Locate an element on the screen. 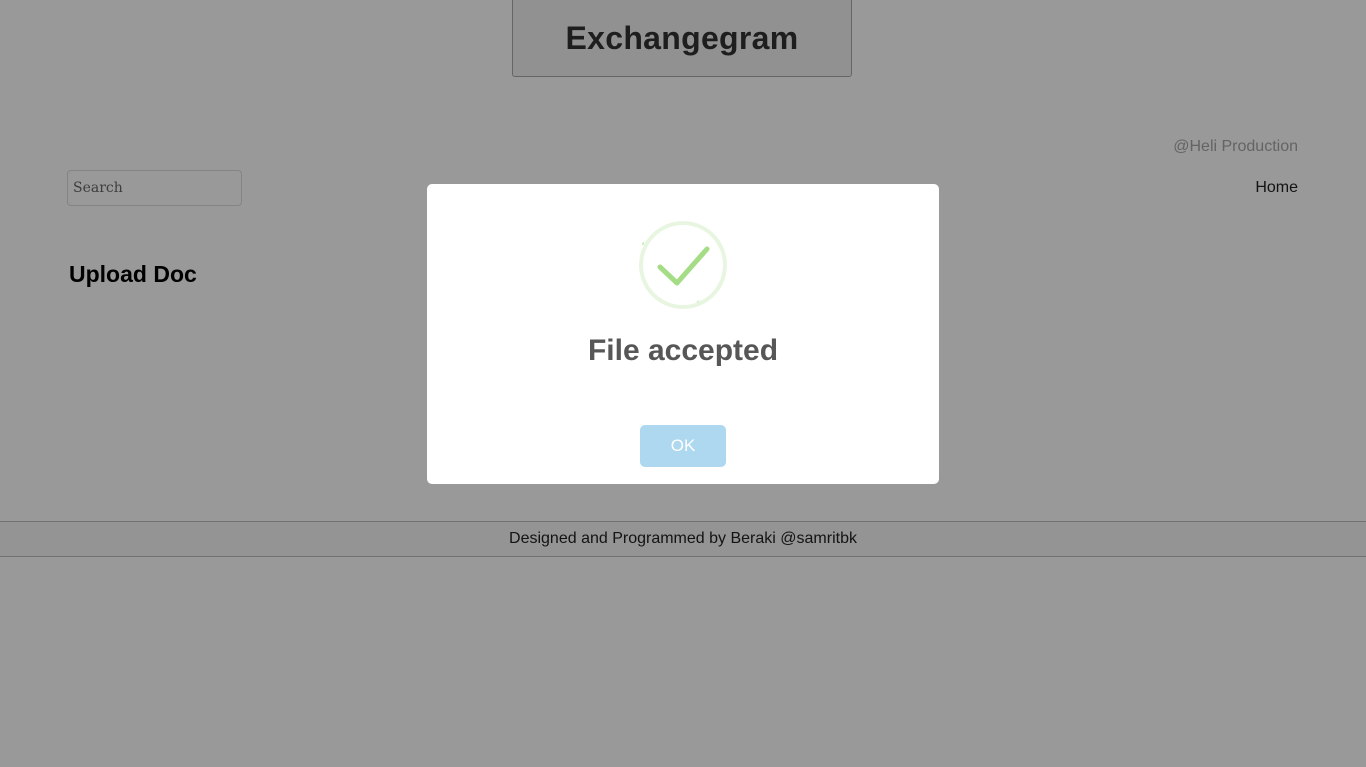  ok-button: OK is located at coordinates (683, 446).